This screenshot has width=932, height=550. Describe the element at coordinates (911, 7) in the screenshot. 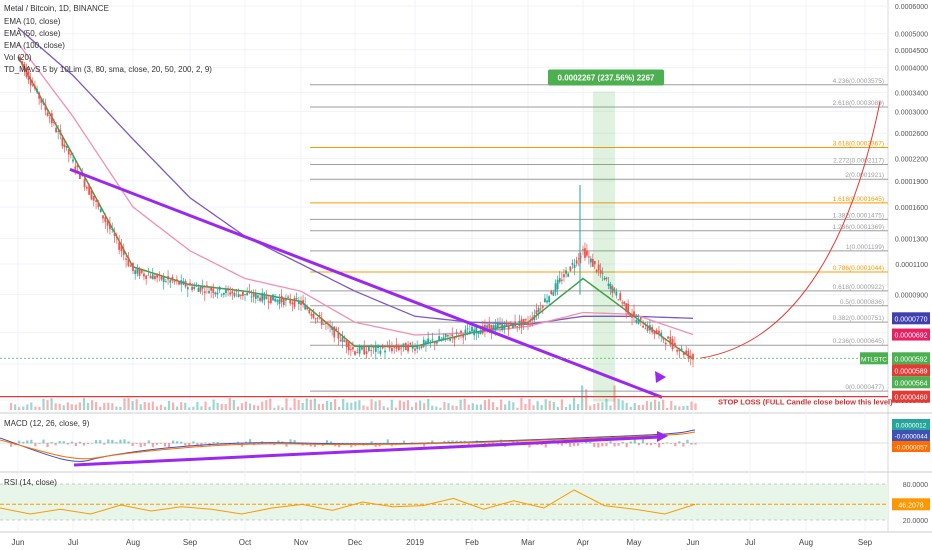

I see `price-tick-label: 0.0006000` at that location.